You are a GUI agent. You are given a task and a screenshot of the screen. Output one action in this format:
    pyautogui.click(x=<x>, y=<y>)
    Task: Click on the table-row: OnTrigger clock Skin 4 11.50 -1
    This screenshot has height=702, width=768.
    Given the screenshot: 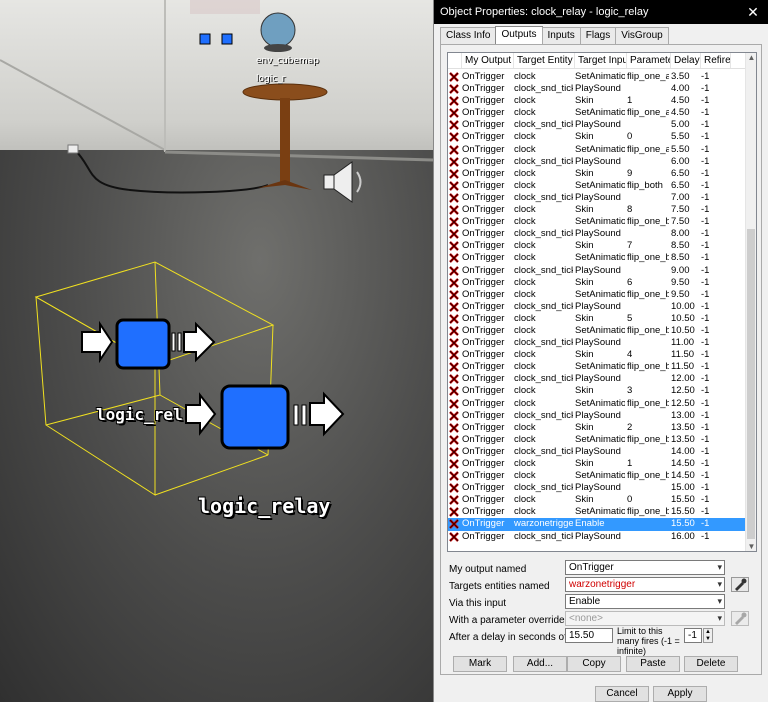 What is the action you would take?
    pyautogui.click(x=597, y=355)
    